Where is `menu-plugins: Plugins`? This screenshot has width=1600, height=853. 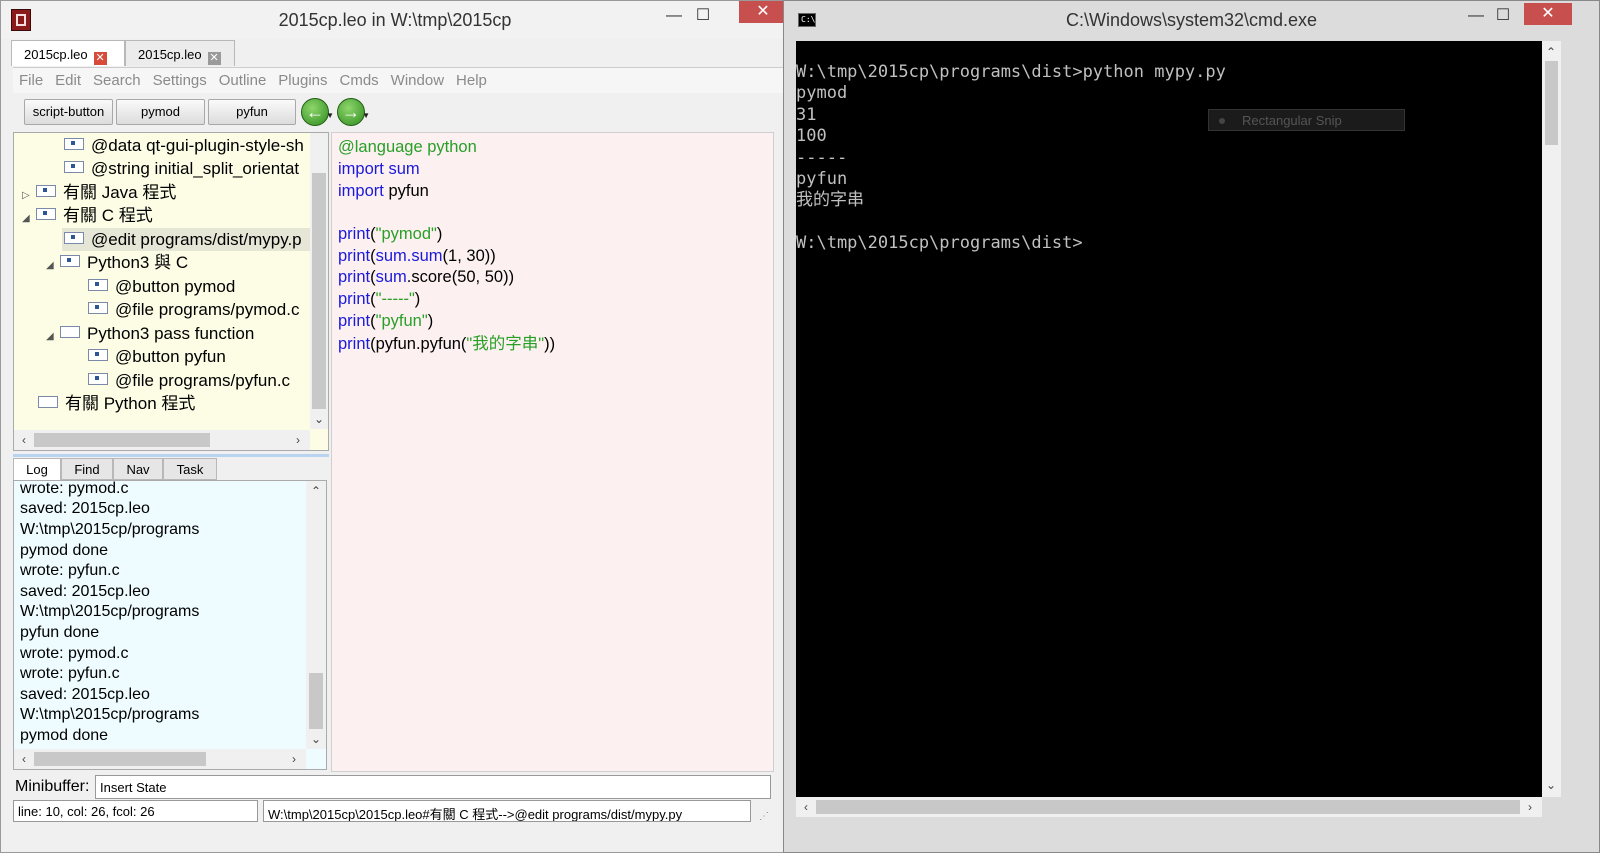
menu-plugins: Plugins is located at coordinates (302, 78).